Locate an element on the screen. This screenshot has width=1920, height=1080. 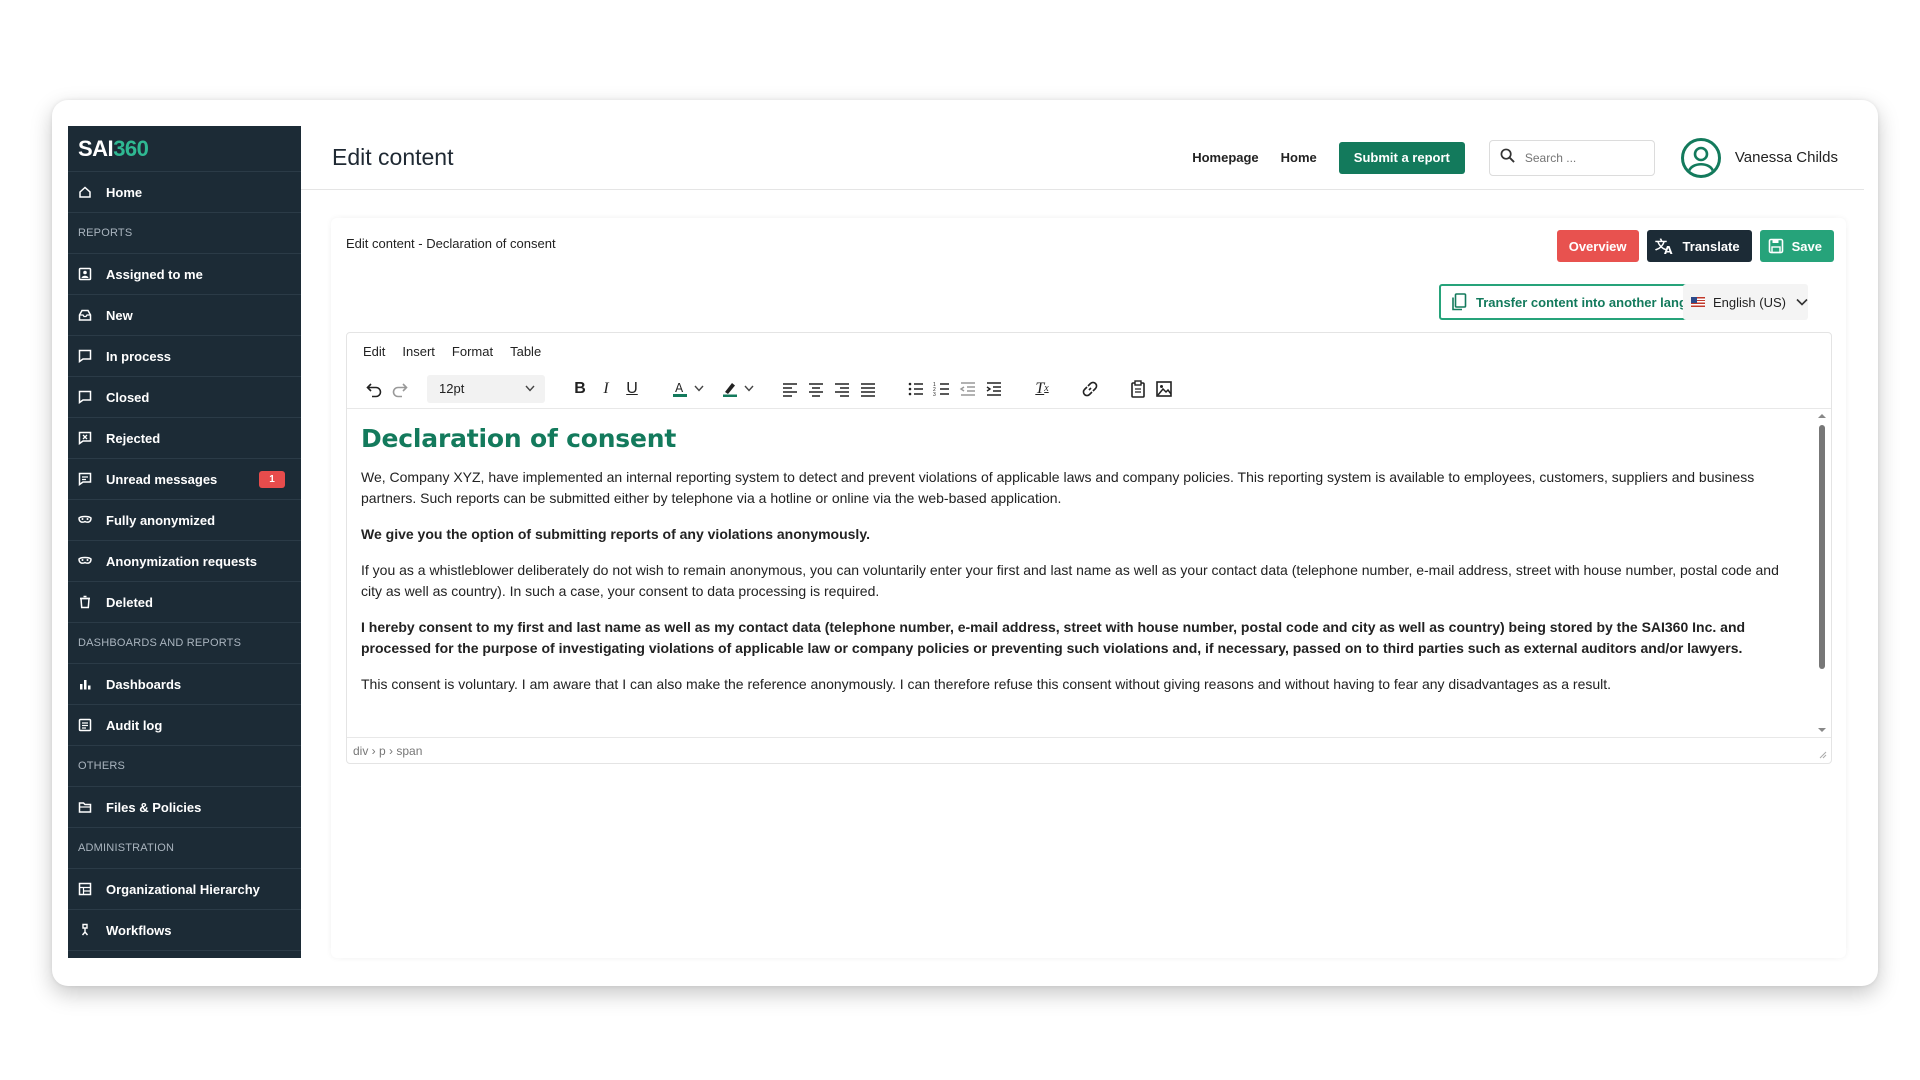
report-icon is located at coordinates (85, 356).